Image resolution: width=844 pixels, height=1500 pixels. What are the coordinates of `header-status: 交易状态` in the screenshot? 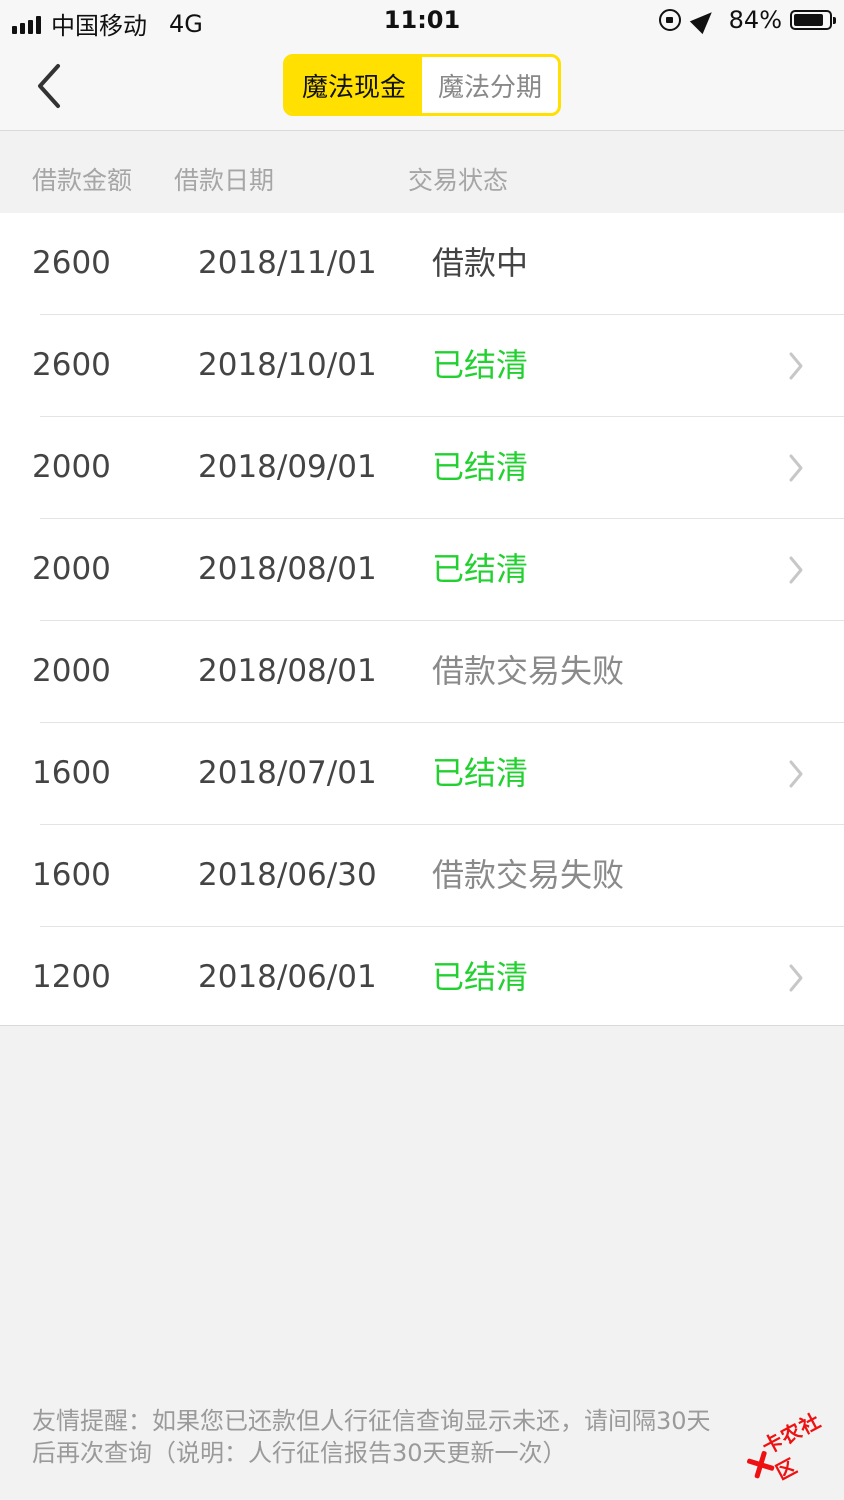 It's located at (458, 180).